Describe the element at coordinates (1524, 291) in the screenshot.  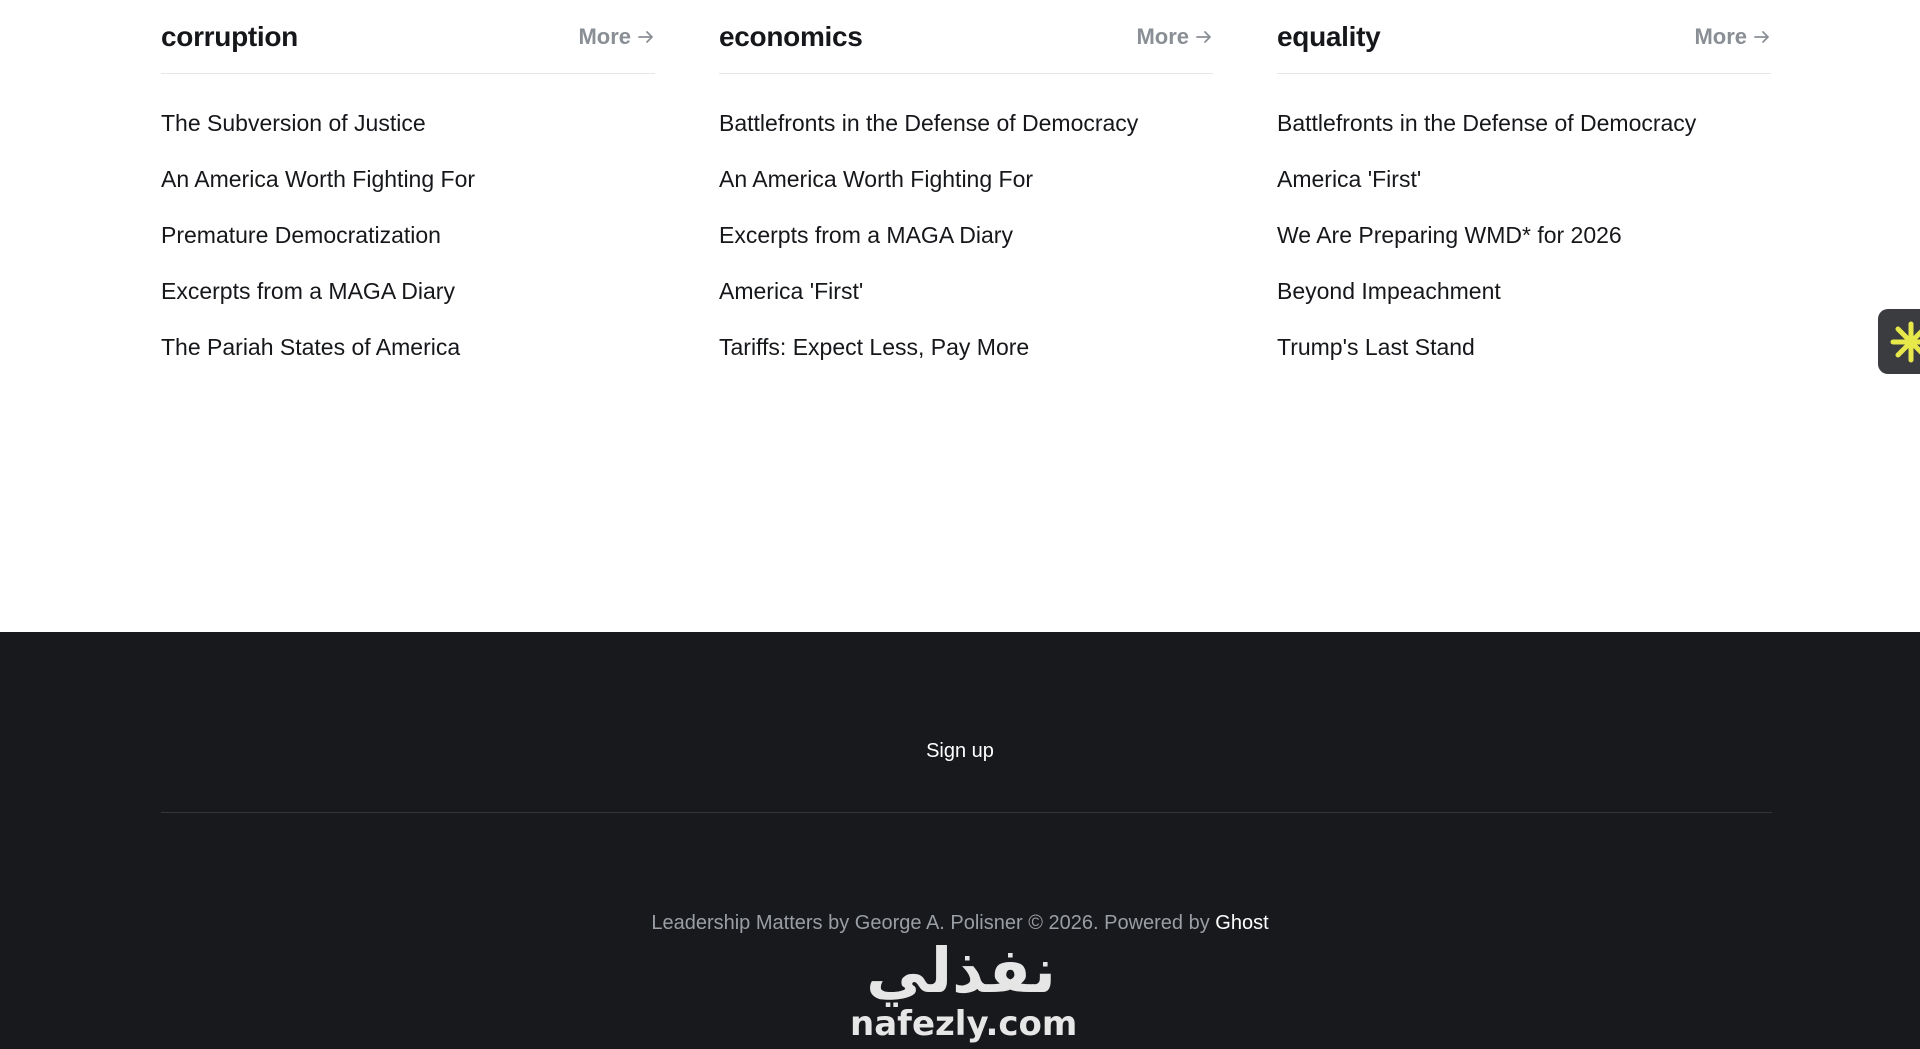
I see `post-link: Beyond Impeachment` at that location.